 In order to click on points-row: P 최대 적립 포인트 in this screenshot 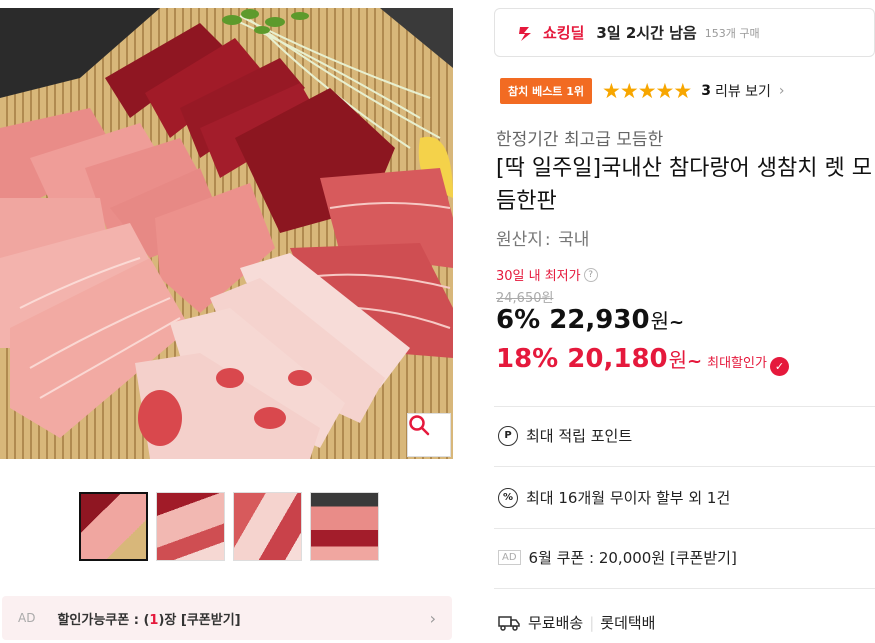, I will do `click(565, 435)`.